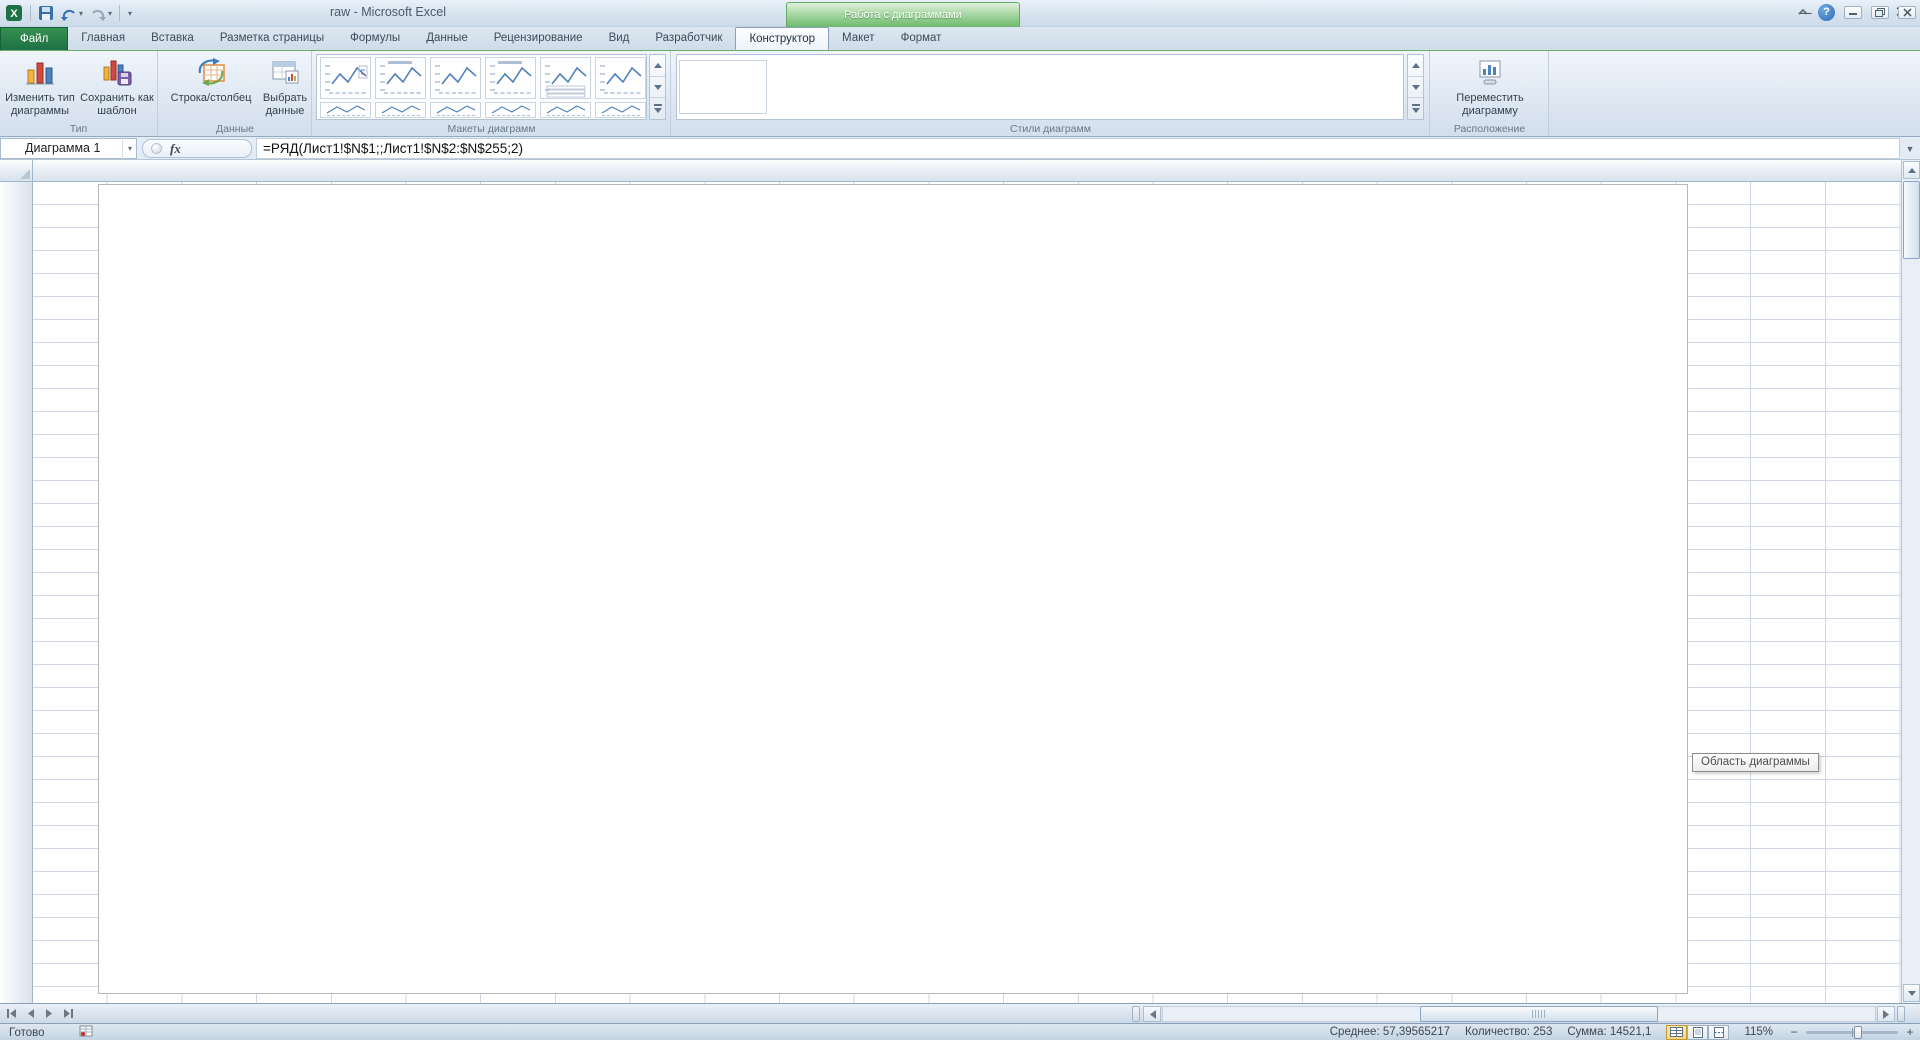  What do you see at coordinates (657, 88) in the screenshot?
I see `layouts-scroll-down-icon` at bounding box center [657, 88].